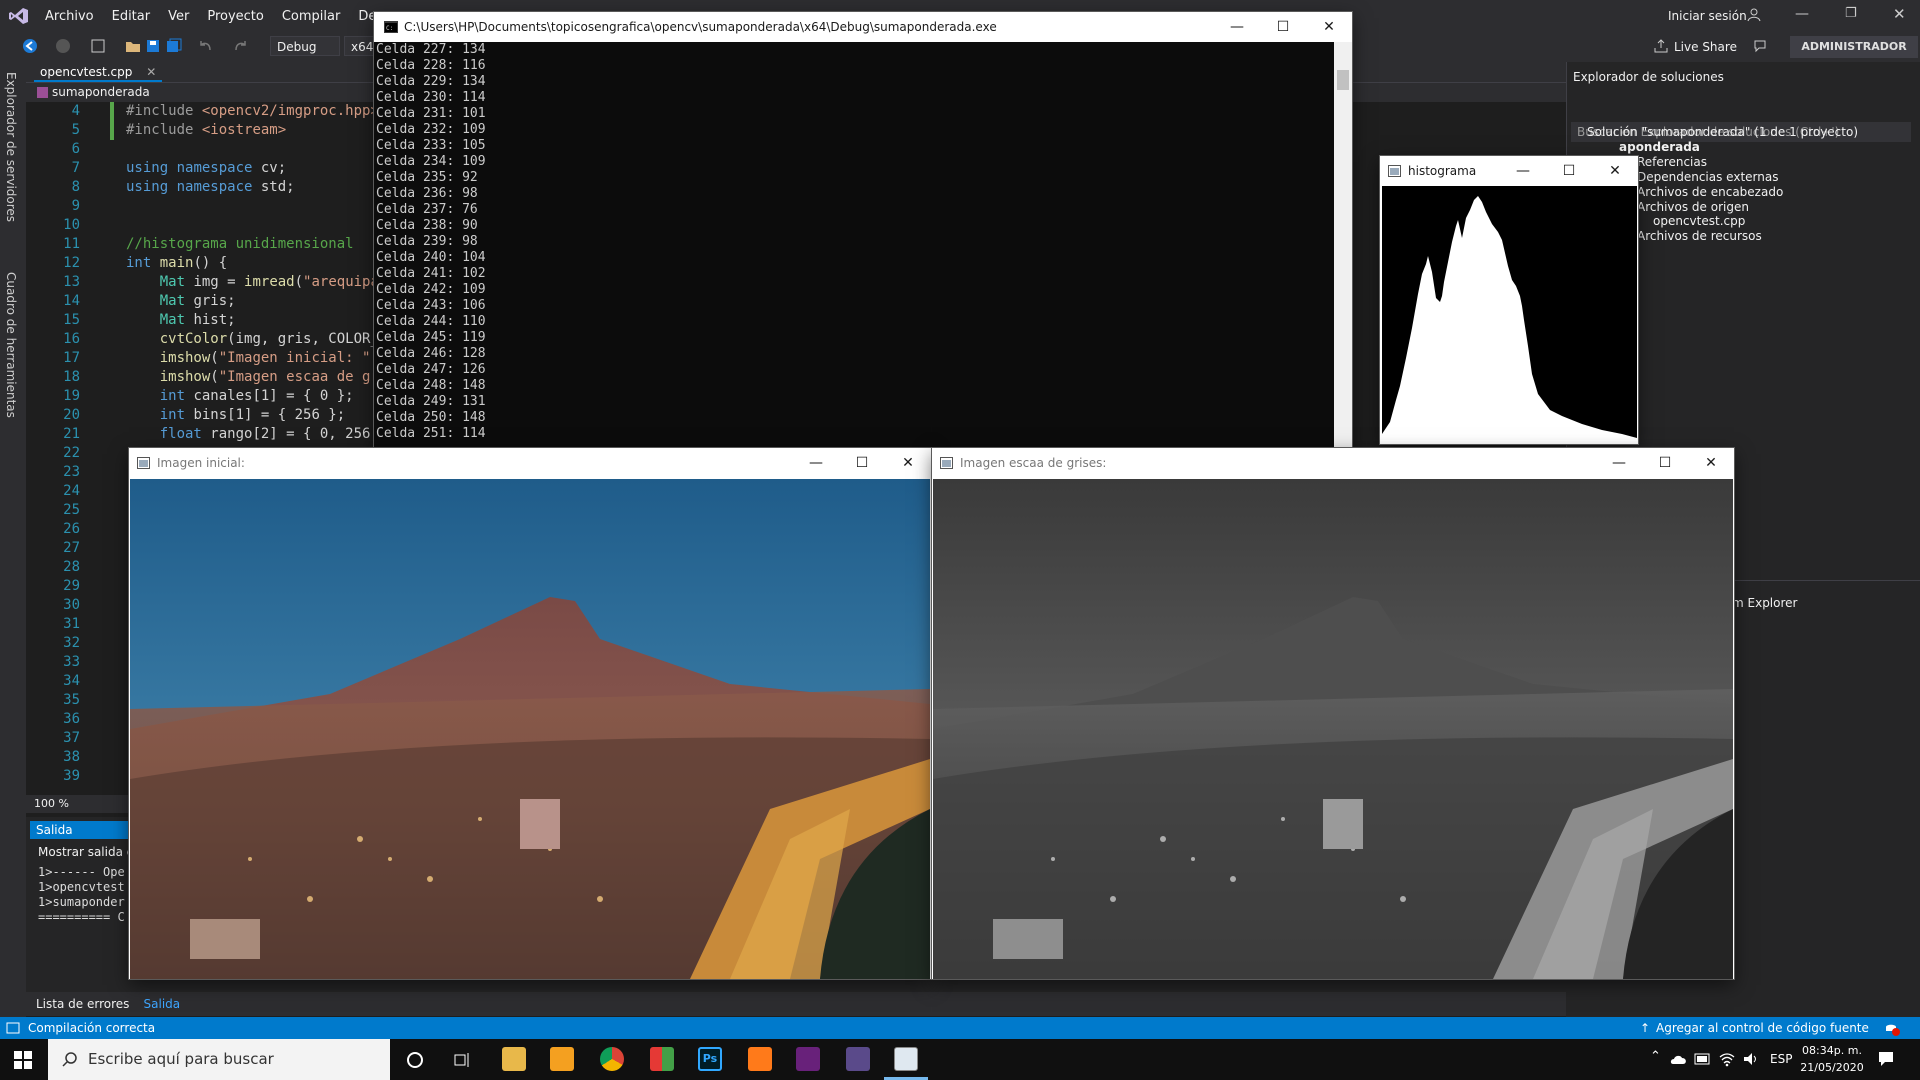 The height and width of the screenshot is (1080, 1920). Describe the element at coordinates (257, 377) in the screenshot. I see `code-line: imshow("Imagen escaa de gri` at that location.